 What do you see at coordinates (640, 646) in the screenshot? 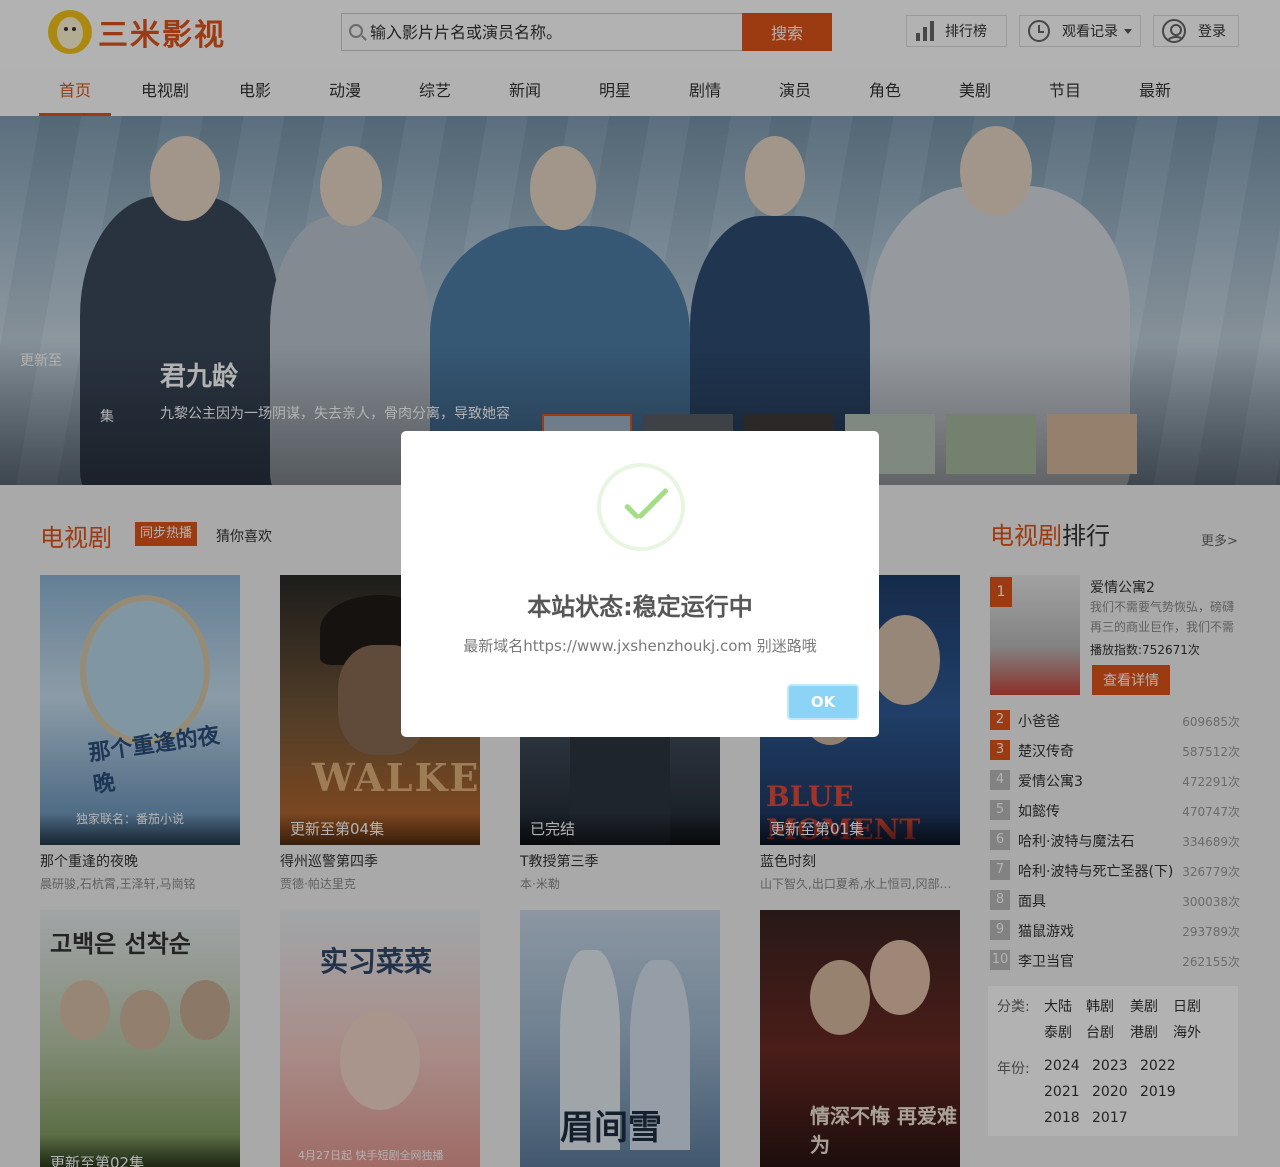
I see `dialog-message: 最新域名https://www.jxshenzhoukj.com 别迷路哦` at bounding box center [640, 646].